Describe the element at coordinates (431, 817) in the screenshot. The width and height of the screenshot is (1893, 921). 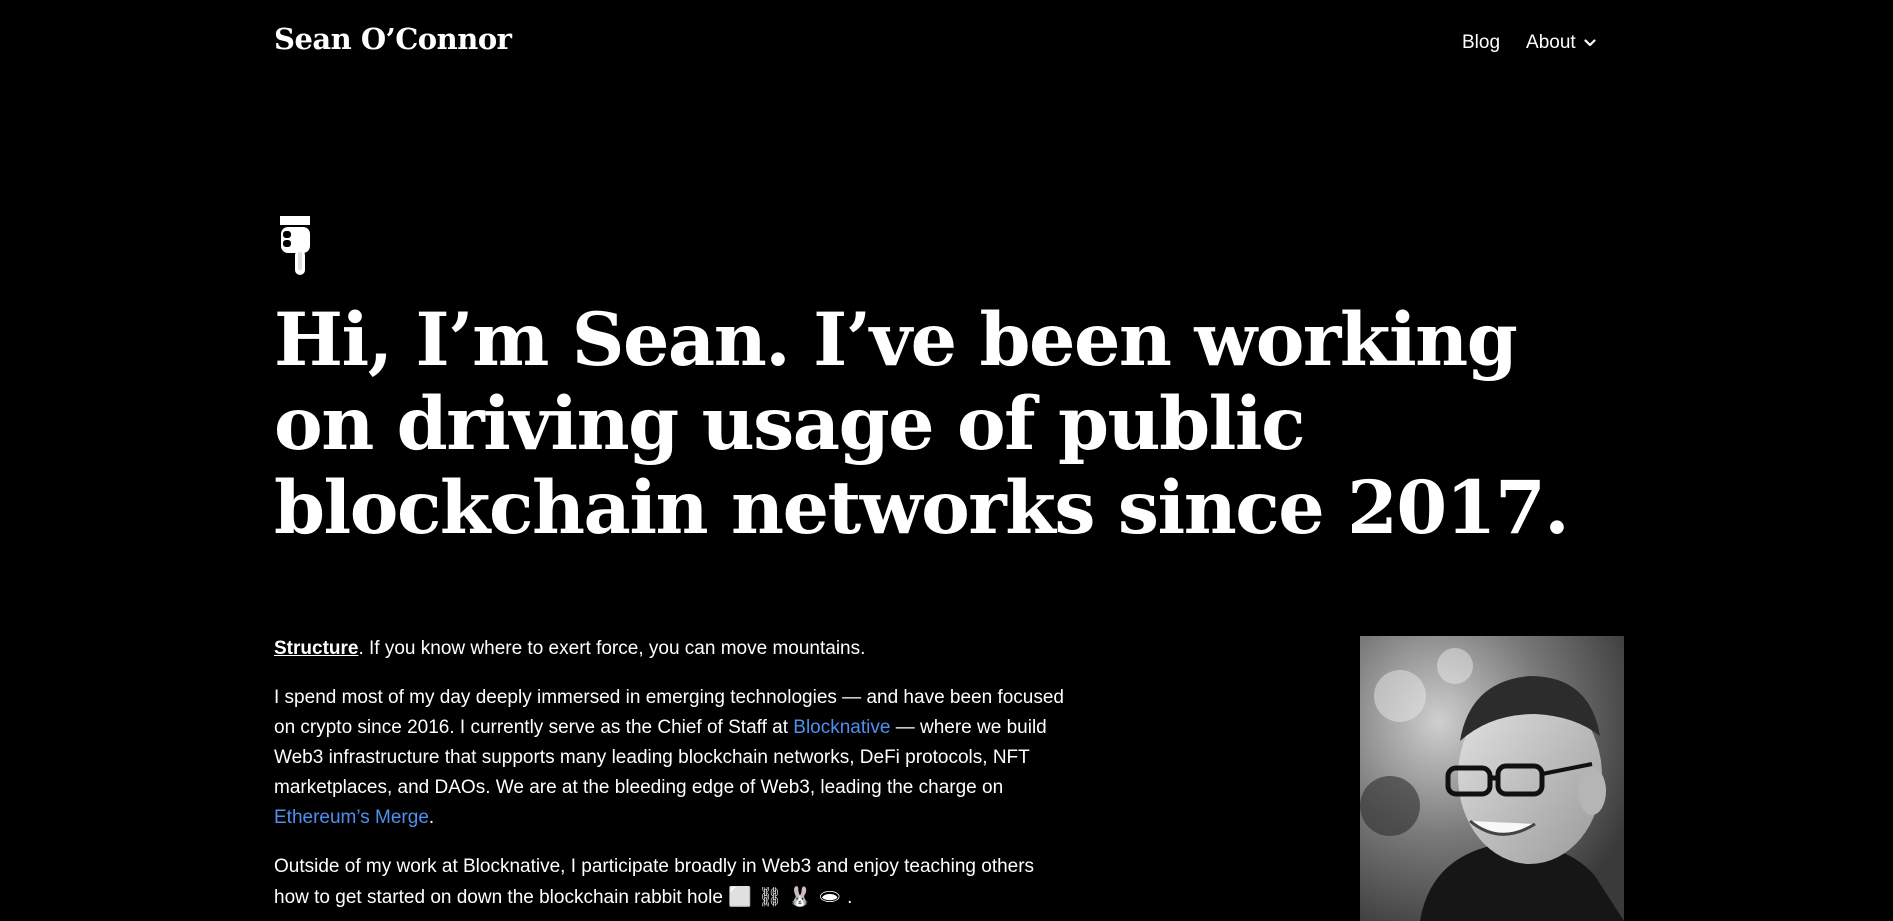
I see `bio-p2-text-c: .` at that location.